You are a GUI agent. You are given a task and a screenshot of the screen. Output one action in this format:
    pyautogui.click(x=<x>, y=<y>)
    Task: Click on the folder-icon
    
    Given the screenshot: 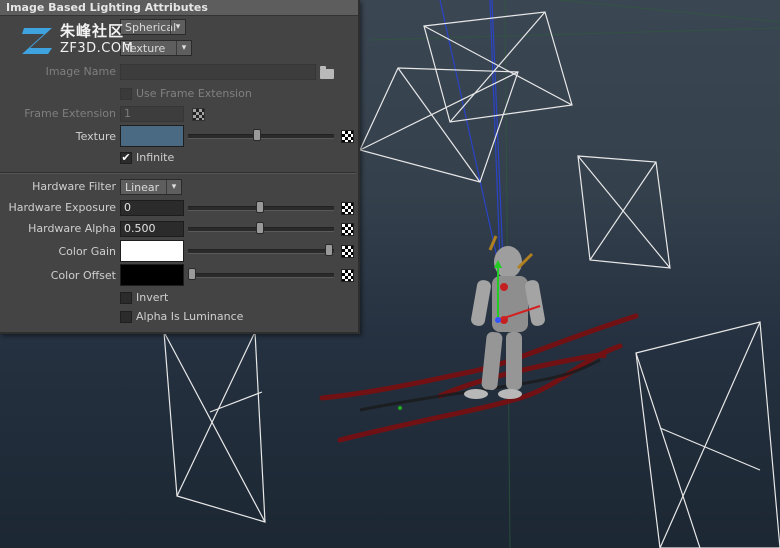 What is the action you would take?
    pyautogui.click(x=327, y=72)
    